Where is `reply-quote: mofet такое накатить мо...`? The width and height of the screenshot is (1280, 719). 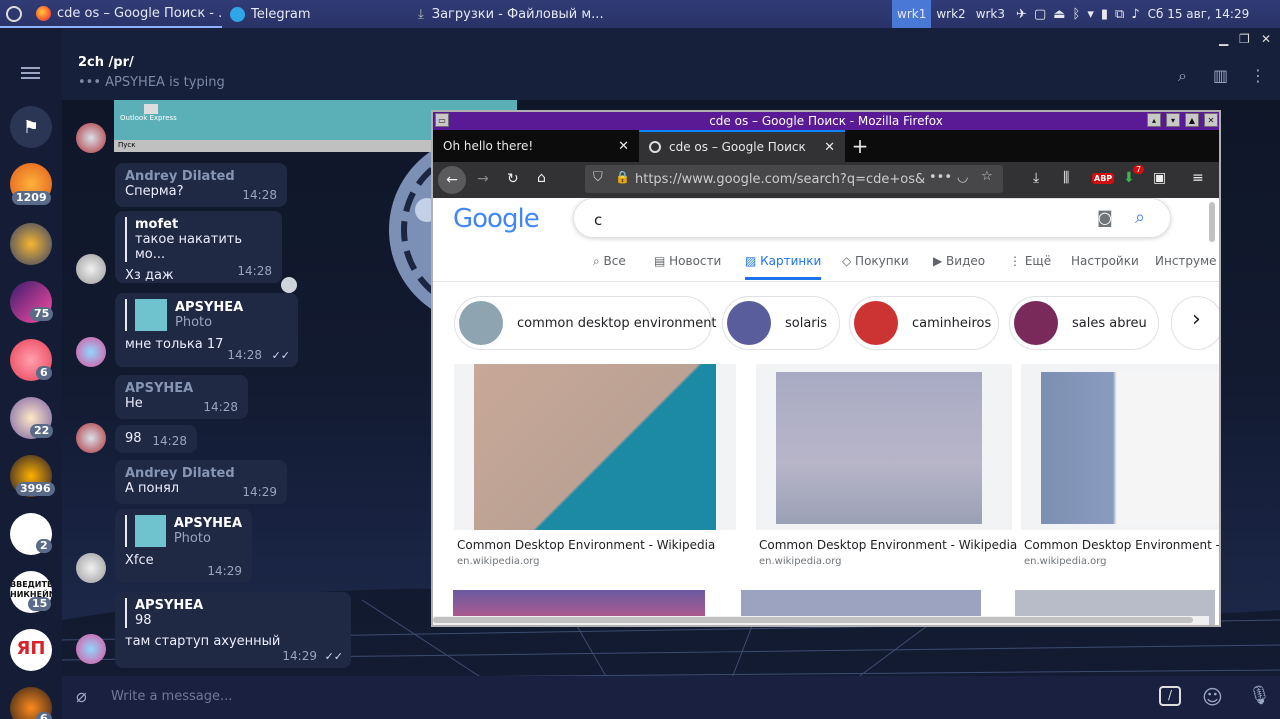 reply-quote: mofet такое накатить мо... is located at coordinates (198, 239).